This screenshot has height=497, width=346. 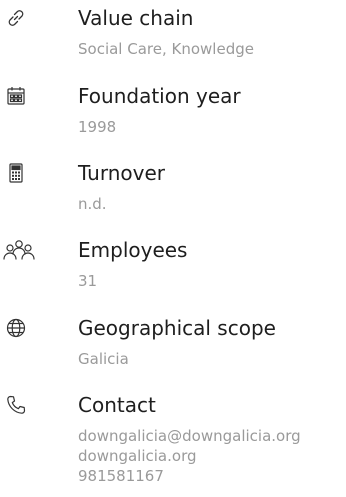 I want to click on calculator-icon, so click(x=16, y=173).